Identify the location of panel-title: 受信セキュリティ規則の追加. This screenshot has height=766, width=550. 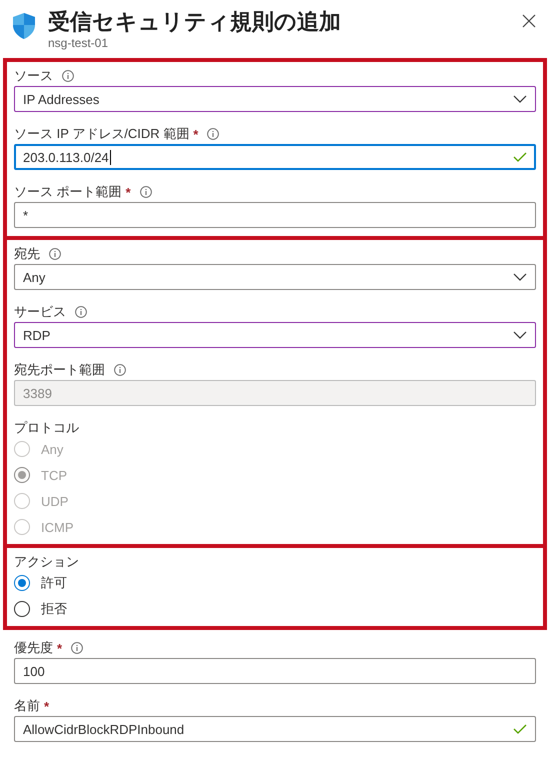
(195, 22).